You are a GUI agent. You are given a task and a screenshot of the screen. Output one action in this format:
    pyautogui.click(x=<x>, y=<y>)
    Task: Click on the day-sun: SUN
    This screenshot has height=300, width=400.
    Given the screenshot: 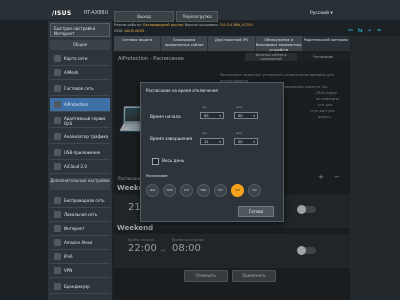 What is the action you would take?
    pyautogui.click(x=152, y=190)
    